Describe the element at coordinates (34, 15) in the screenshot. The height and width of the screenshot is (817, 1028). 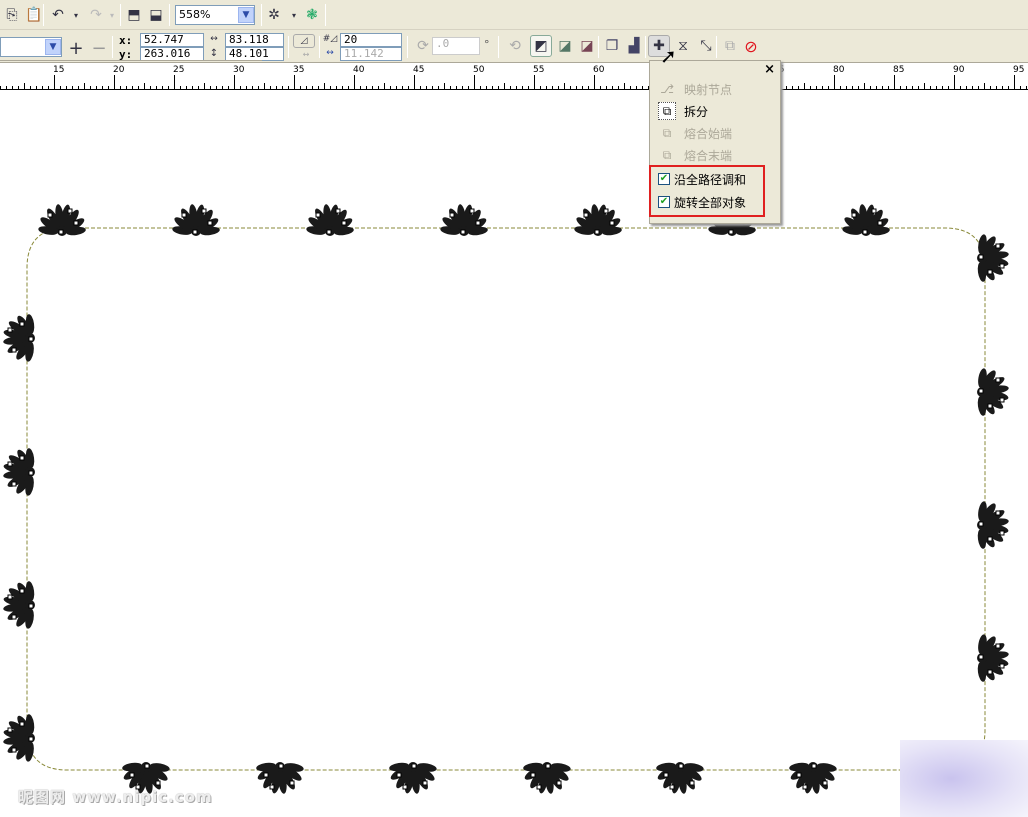
I see `paste-icon: 📋` at that location.